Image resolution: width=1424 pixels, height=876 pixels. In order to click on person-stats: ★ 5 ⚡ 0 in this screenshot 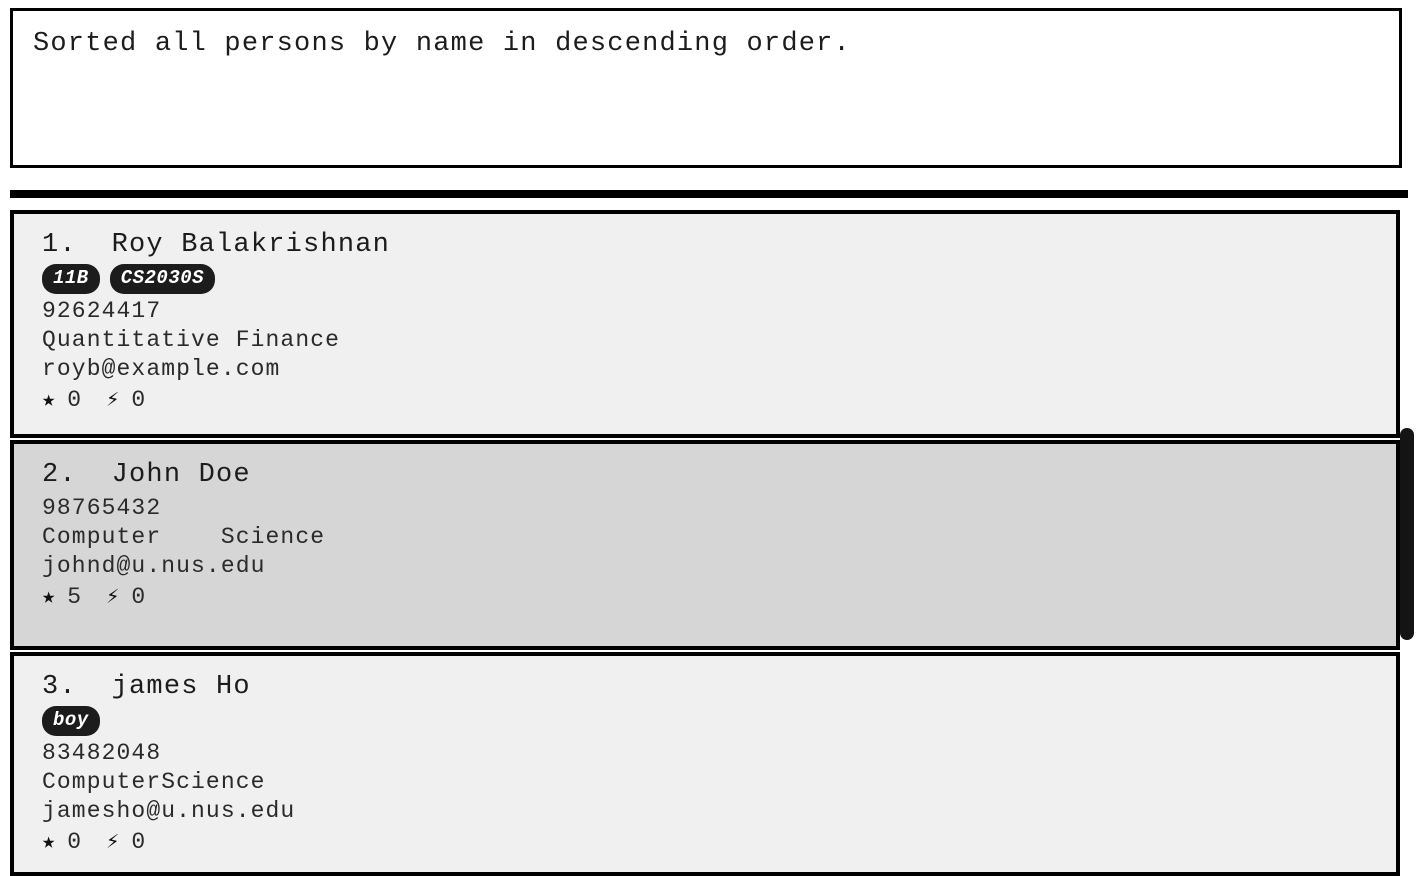, I will do `click(719, 597)`.